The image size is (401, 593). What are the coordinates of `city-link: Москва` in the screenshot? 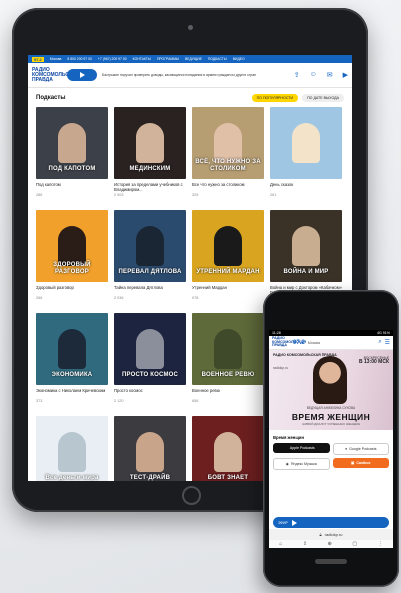 It's located at (56, 59).